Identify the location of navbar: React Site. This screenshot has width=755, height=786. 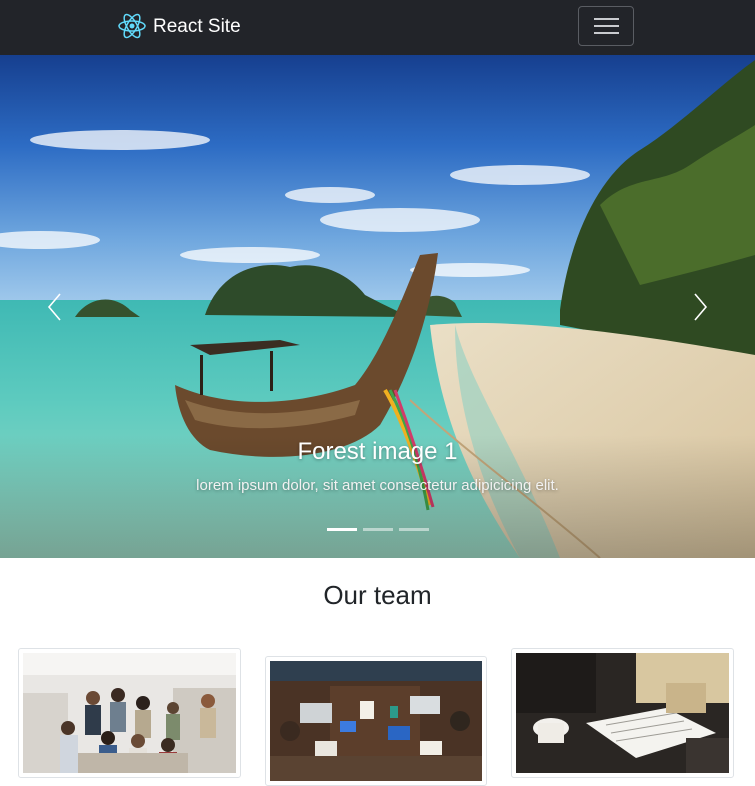
(377, 27).